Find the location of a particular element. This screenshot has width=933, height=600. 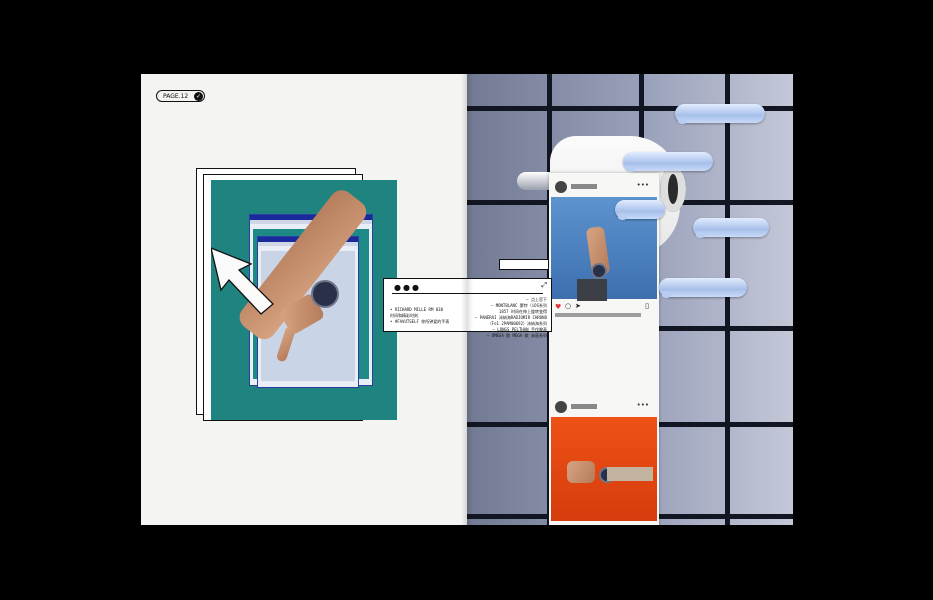

page-label-text: PAGE.12 is located at coordinates (176, 96).